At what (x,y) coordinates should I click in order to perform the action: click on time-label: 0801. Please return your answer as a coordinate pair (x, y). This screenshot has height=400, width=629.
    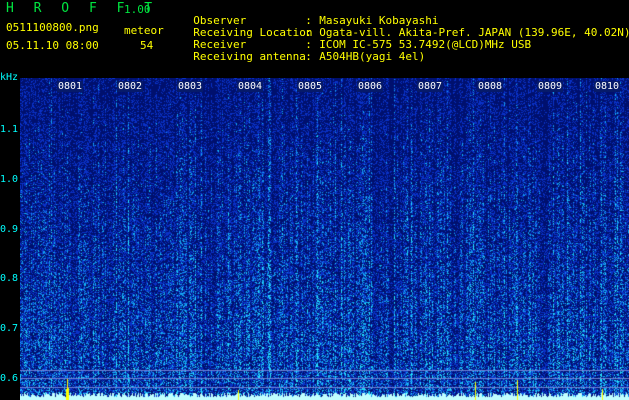
    Looking at the image, I should click on (70, 86).